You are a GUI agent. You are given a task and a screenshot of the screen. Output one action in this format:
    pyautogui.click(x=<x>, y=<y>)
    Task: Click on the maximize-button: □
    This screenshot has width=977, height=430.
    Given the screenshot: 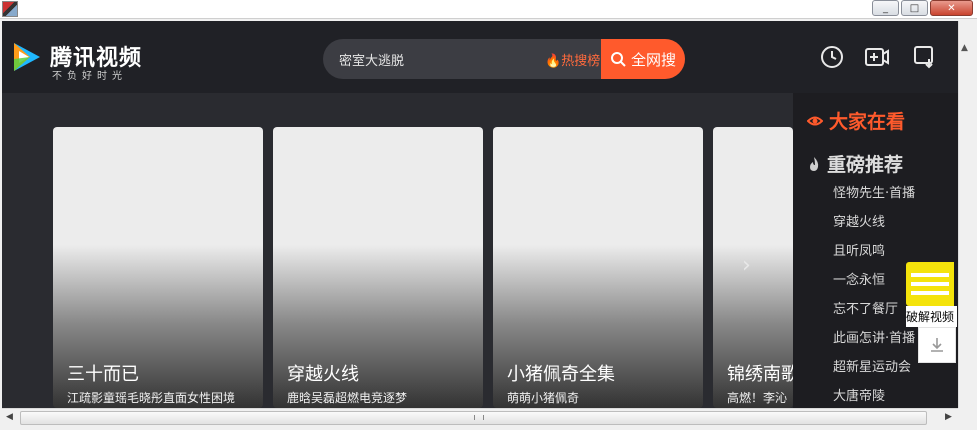 What is the action you would take?
    pyautogui.click(x=914, y=8)
    